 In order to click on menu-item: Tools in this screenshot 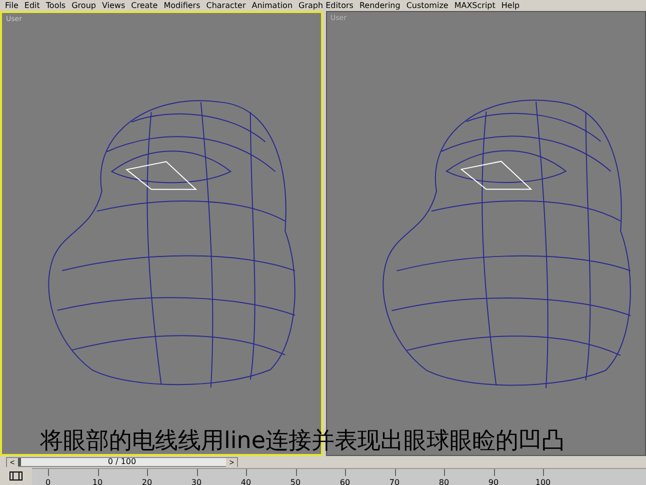, I will do `click(55, 5)`.